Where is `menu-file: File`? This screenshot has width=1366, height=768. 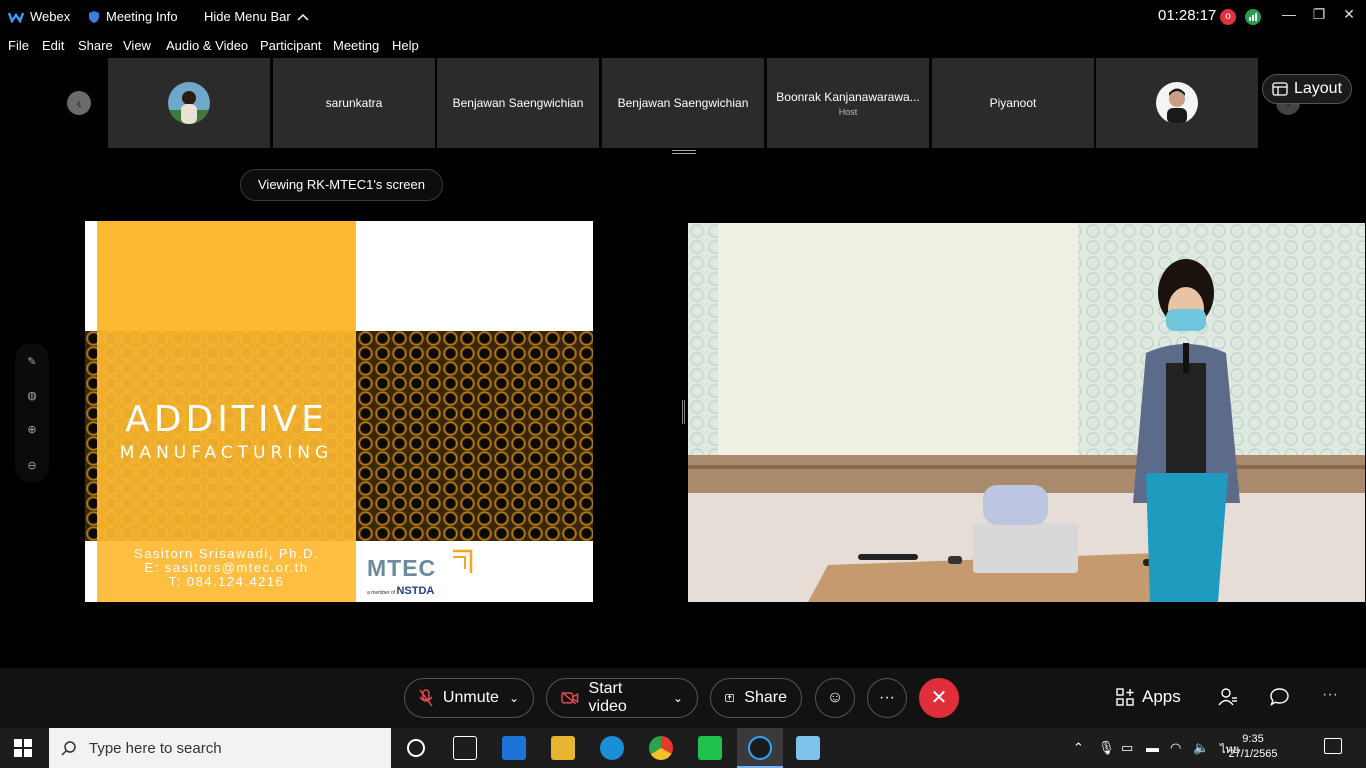
menu-file: File is located at coordinates (18, 45).